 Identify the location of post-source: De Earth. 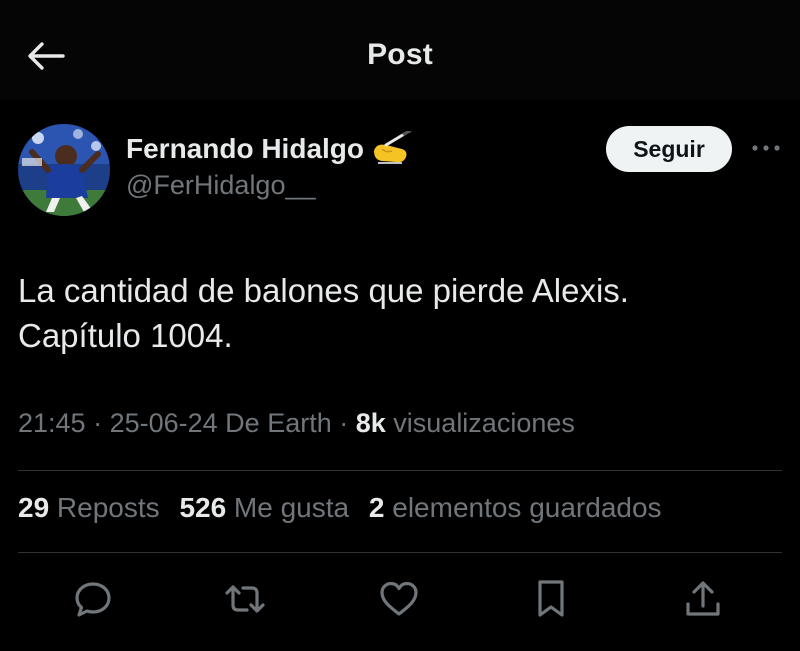
(274, 423).